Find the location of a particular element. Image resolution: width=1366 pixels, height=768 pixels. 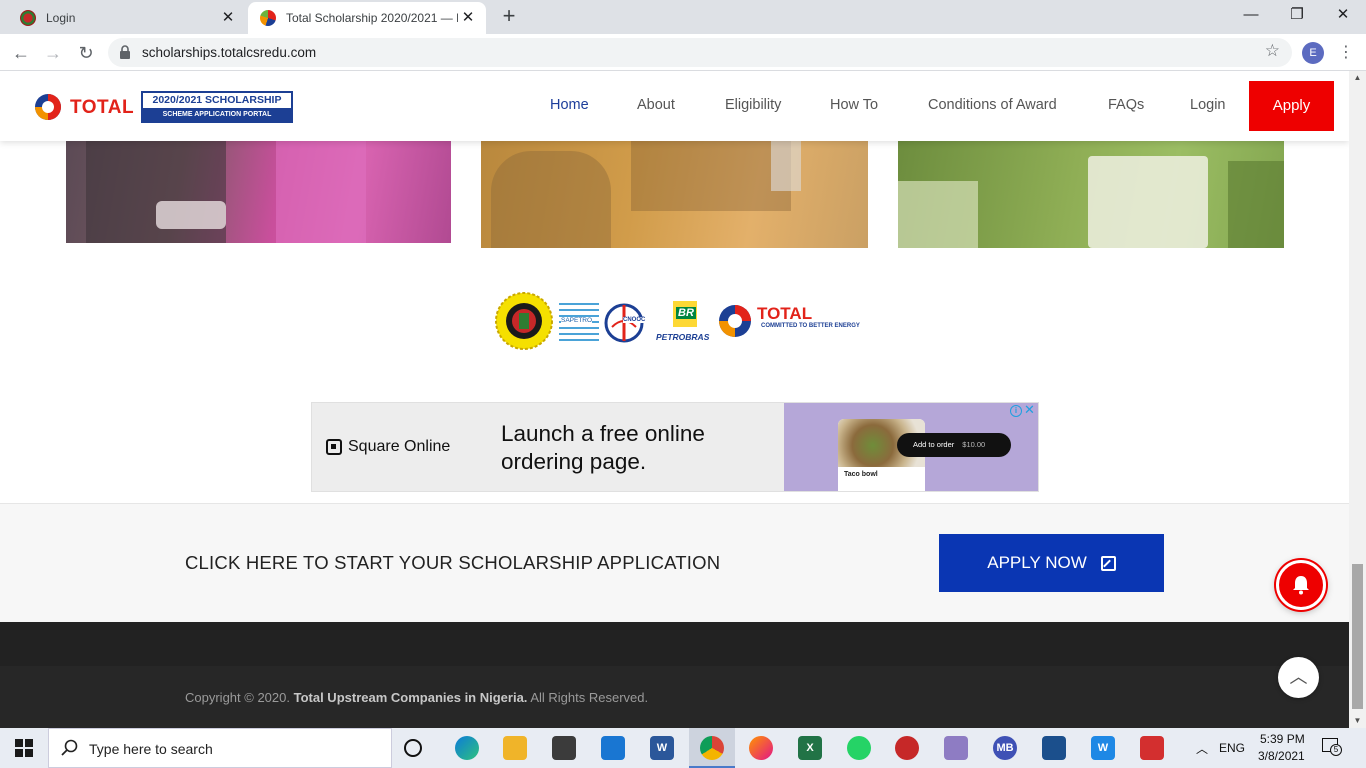

total-favicon-icon is located at coordinates (268, 18).